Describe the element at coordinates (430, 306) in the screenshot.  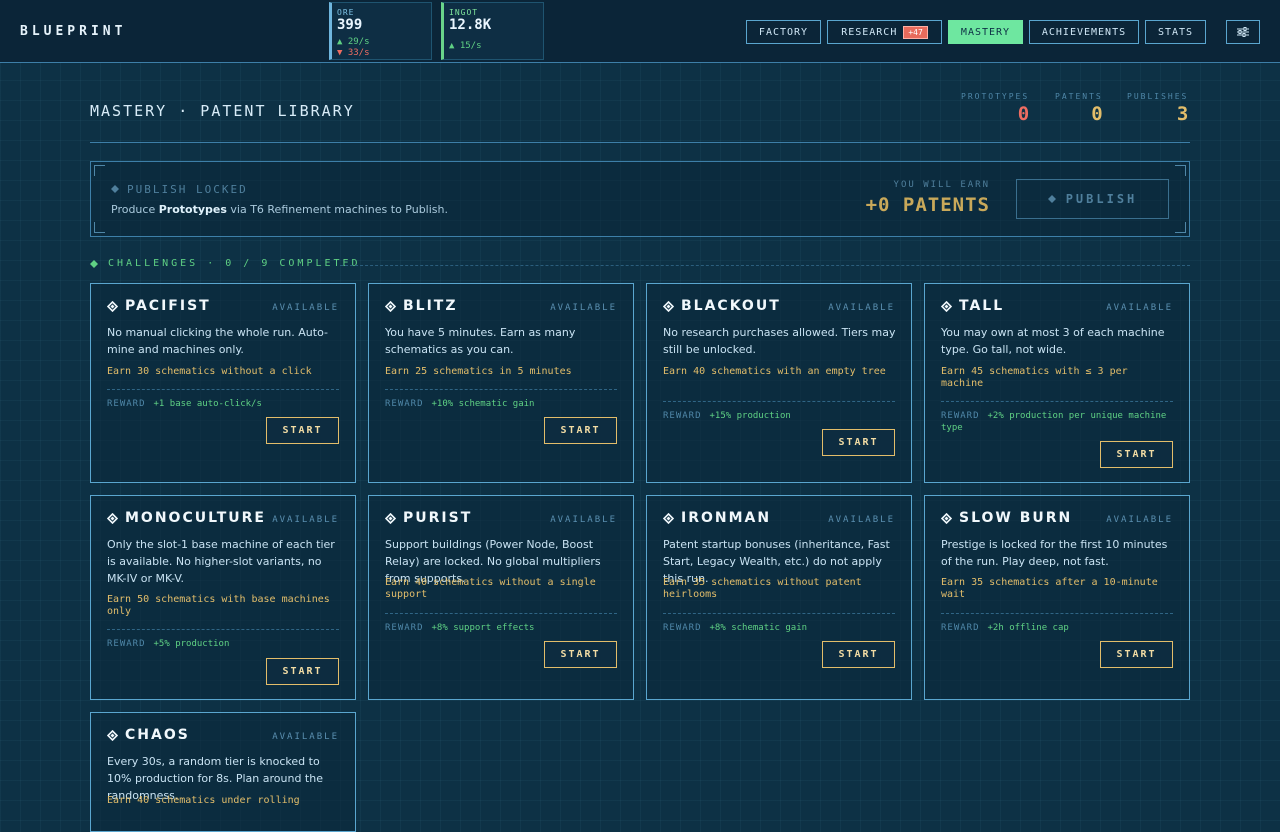
I see `challenge-name-text: BLITZ` at that location.